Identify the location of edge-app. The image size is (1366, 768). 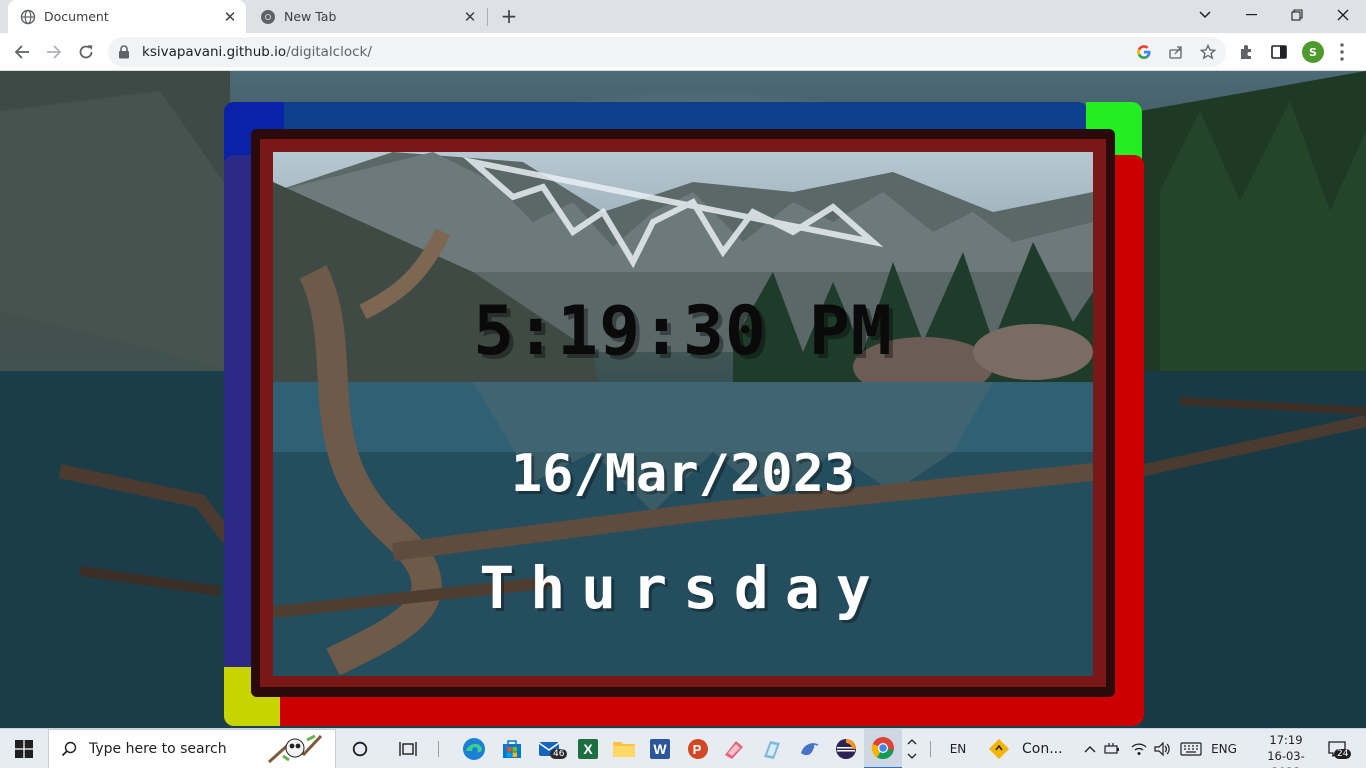
(474, 748).